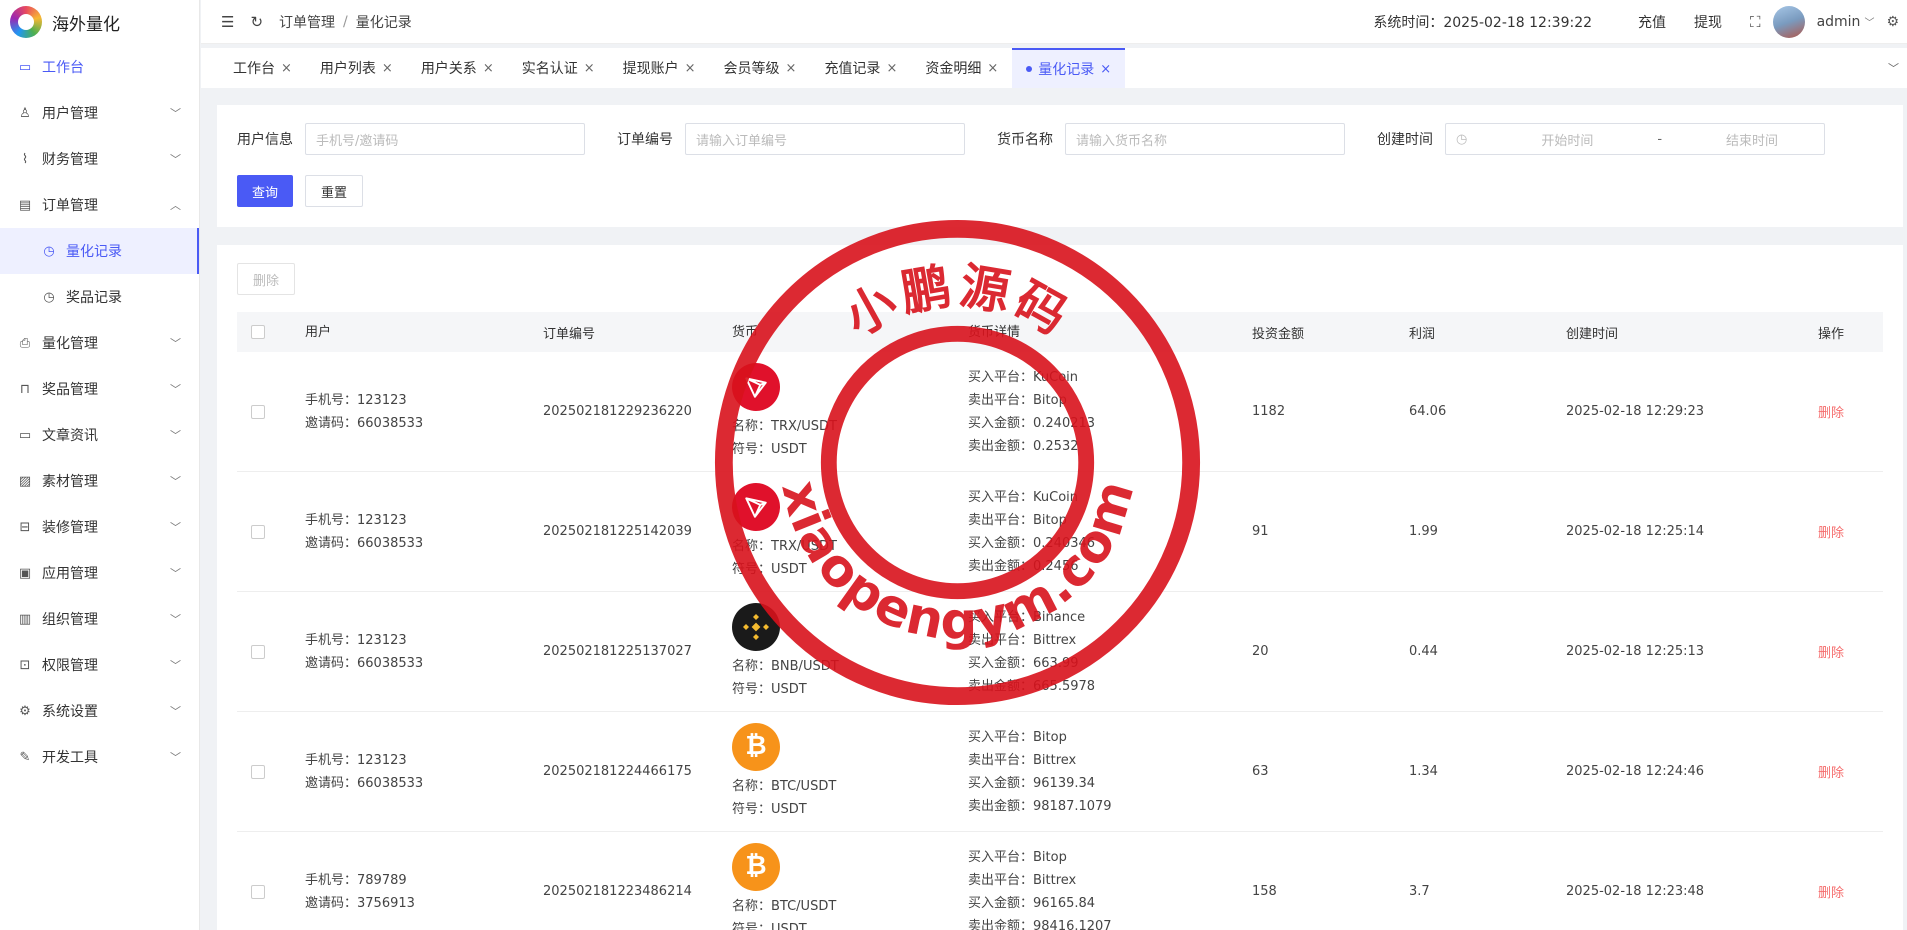  Describe the element at coordinates (99, 67) in the screenshot. I see `sidebar-item-workbench: ▭ 工作台` at that location.